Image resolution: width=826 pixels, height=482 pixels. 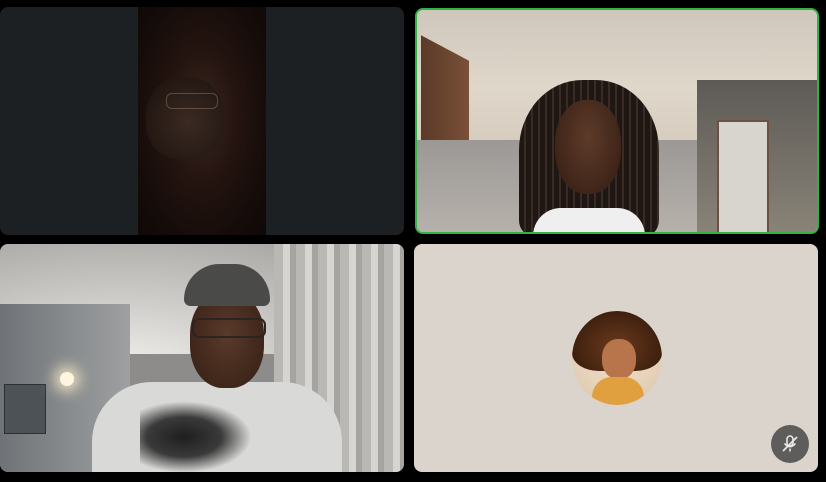 What do you see at coordinates (25, 409) in the screenshot?
I see `wall-frame` at bounding box center [25, 409].